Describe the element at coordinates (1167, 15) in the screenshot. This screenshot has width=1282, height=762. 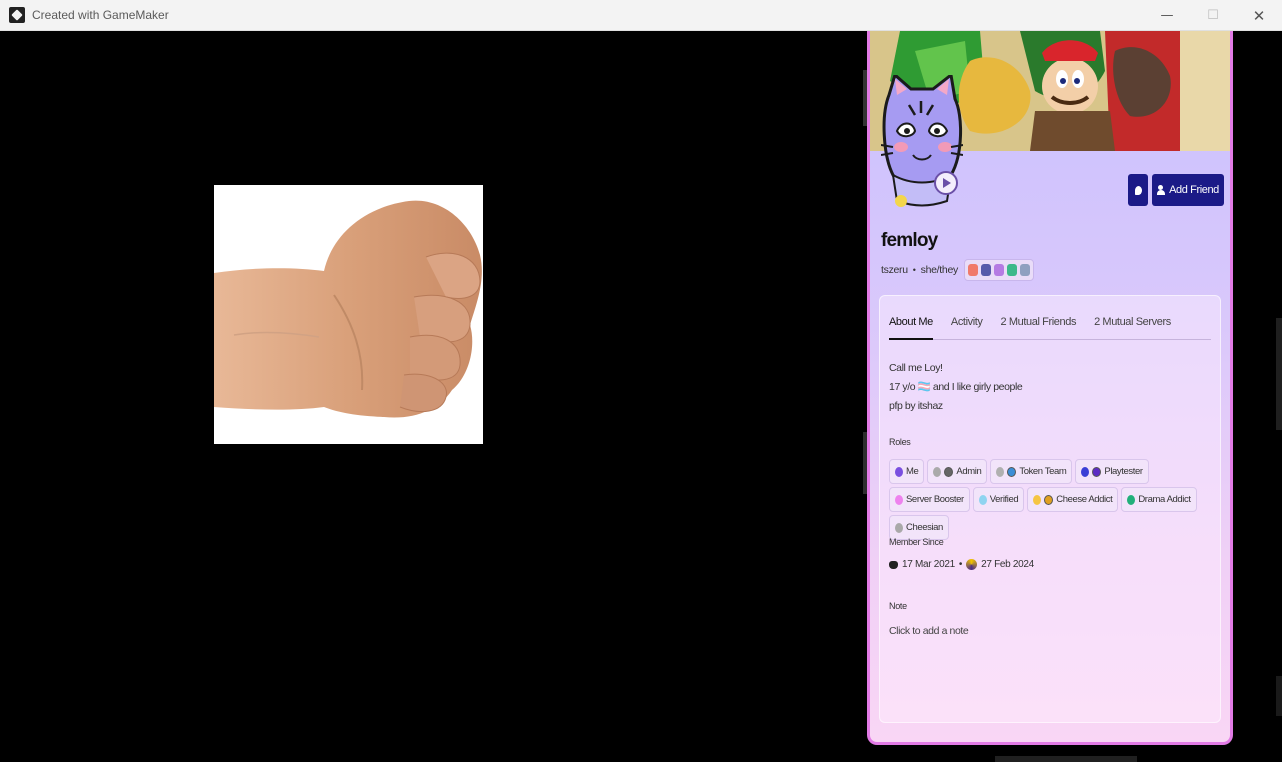
I see `minimize-button: —` at that location.